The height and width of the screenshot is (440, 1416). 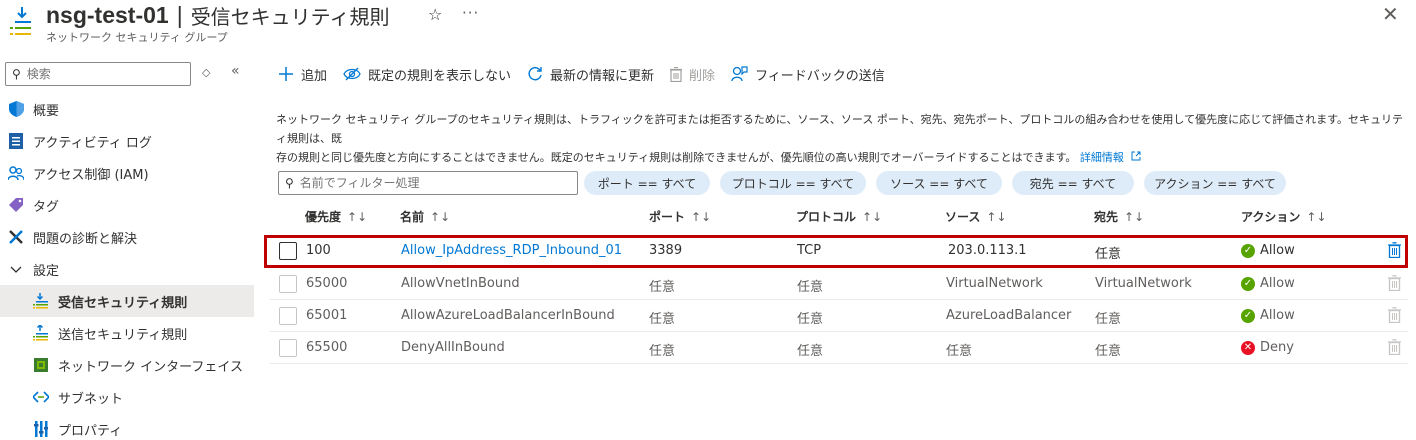 I want to click on column-header-label: ポート, so click(x=667, y=217).